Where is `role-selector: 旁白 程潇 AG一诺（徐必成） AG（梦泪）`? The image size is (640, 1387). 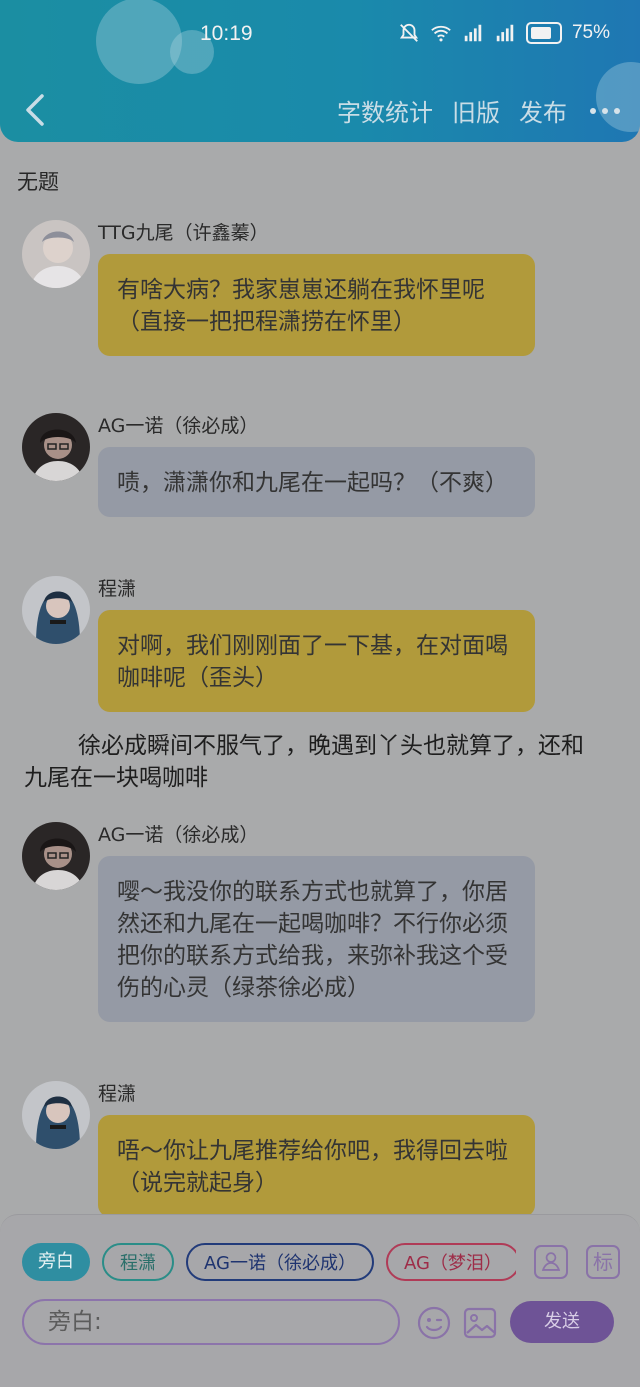 role-selector: 旁白 程潇 AG一诺（徐必成） AG（梦泪） is located at coordinates (269, 1264).